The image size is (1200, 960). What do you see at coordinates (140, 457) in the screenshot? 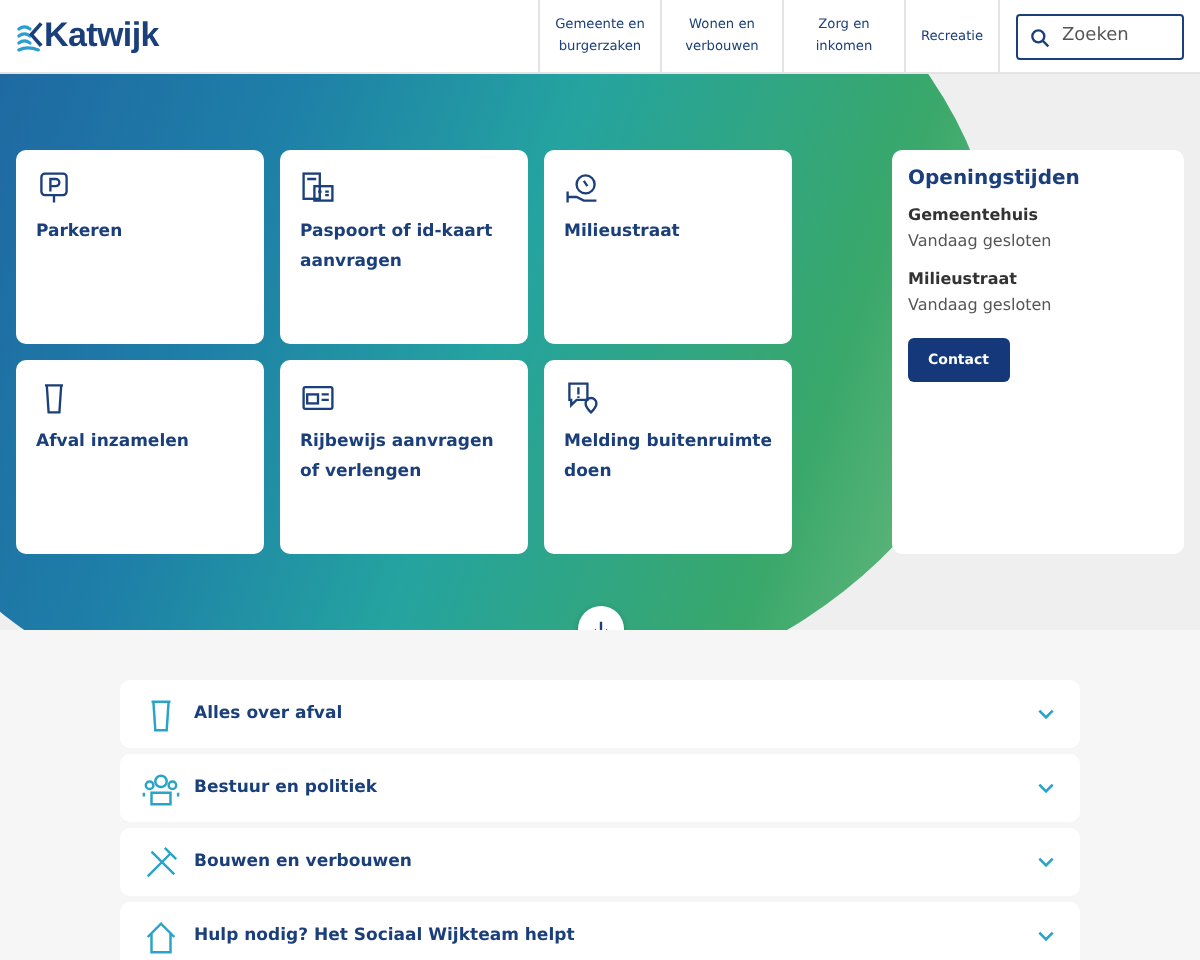
I see `service-tile: Afval inzamelen` at bounding box center [140, 457].